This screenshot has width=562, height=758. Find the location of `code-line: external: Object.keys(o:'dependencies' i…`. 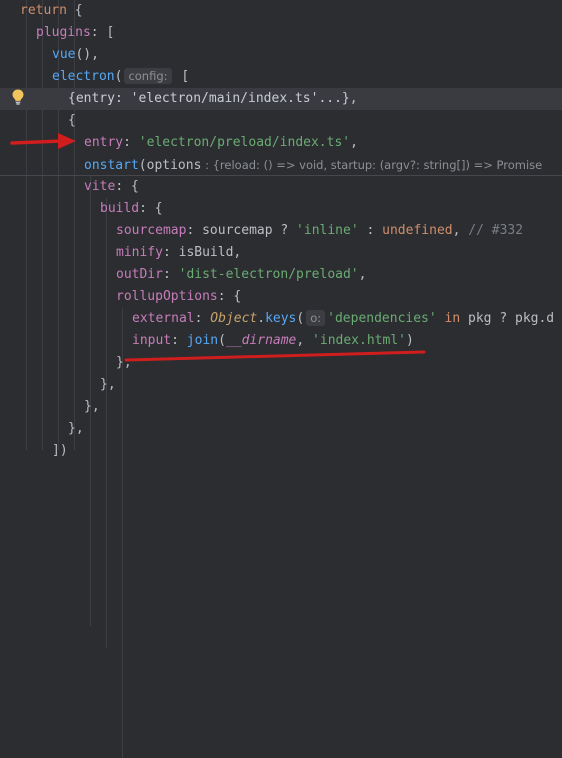

code-line: external: Object.keys(o:'dependencies' i… is located at coordinates (281, 319).